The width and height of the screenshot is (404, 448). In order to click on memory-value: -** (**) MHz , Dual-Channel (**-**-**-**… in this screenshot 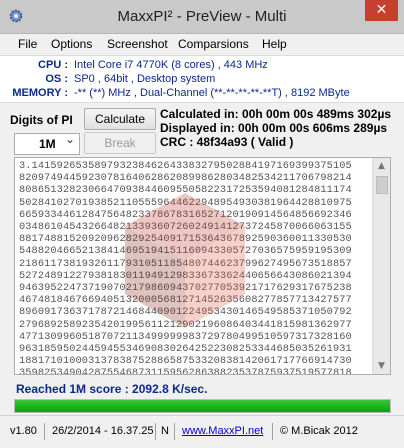, I will do `click(212, 93)`.